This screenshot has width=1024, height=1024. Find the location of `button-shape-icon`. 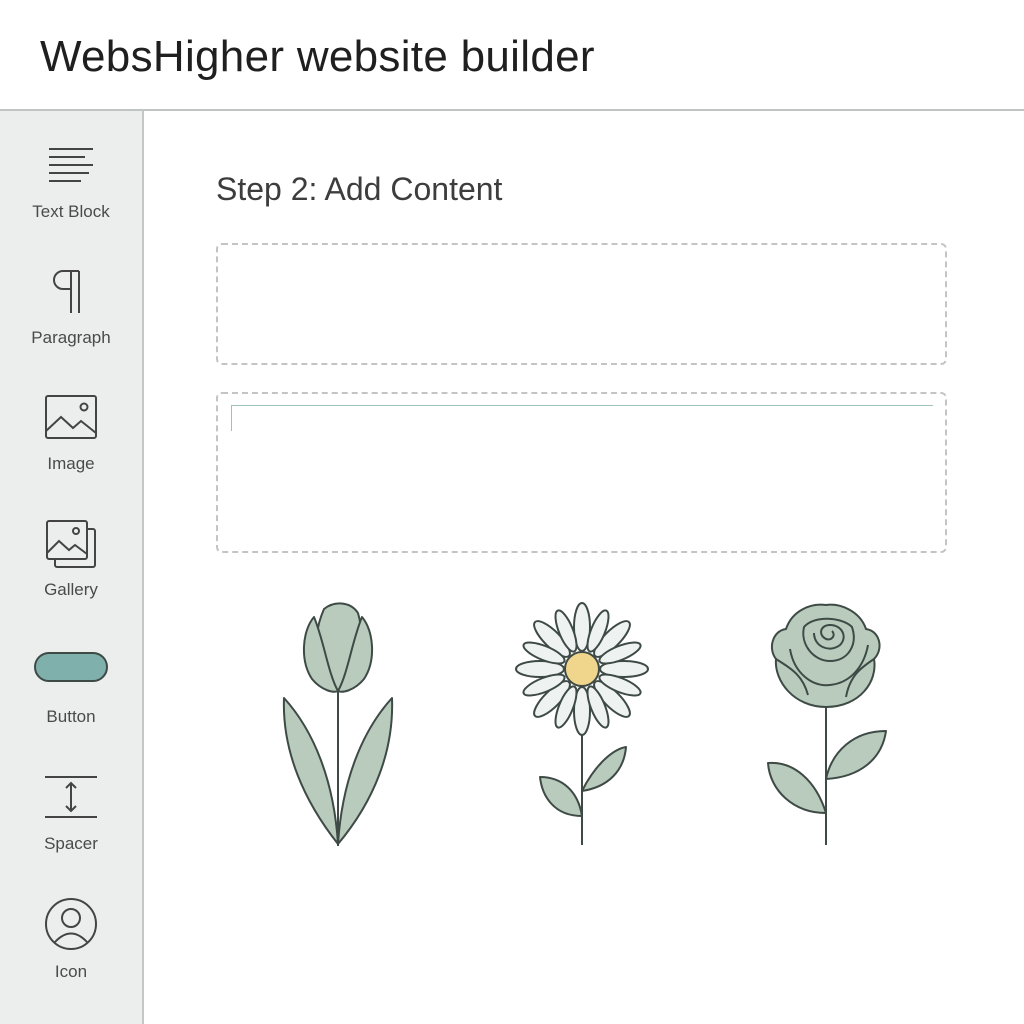

button-shape-icon is located at coordinates (71, 680).